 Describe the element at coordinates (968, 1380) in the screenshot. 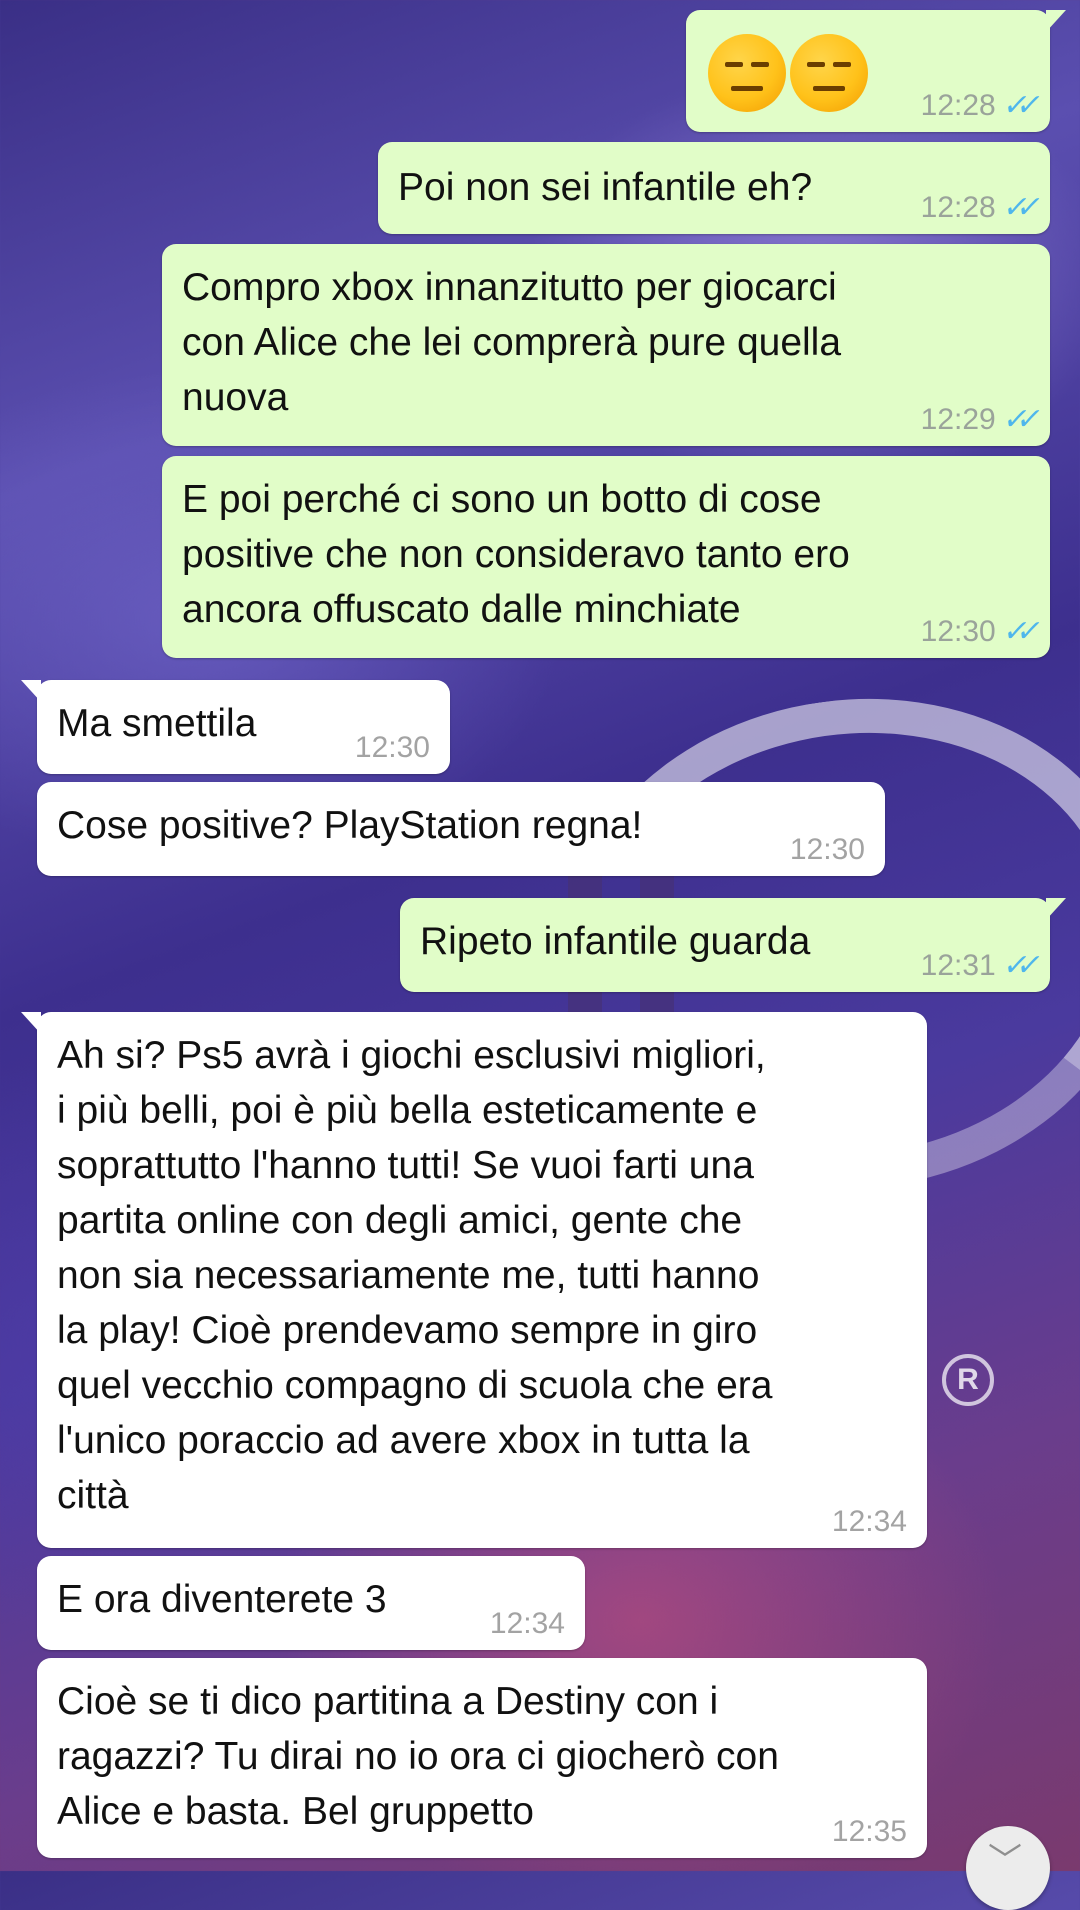

I see `wallpaper-registered-mark: R` at that location.